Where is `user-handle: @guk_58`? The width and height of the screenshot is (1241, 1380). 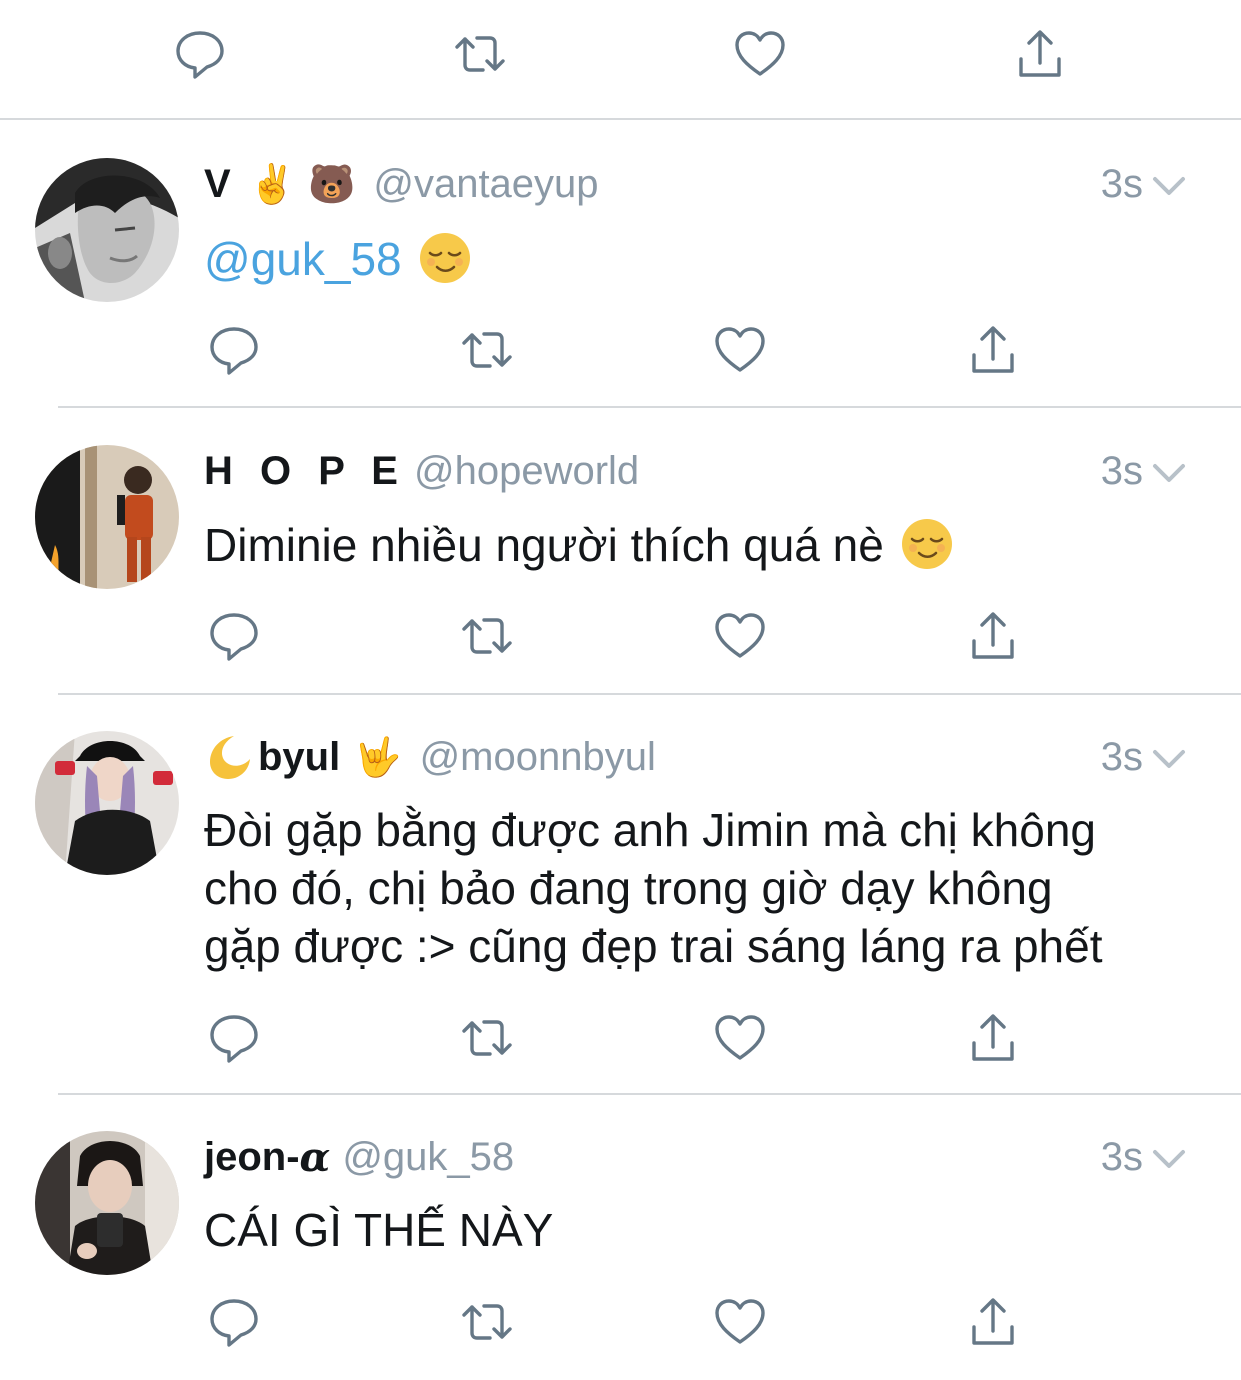
user-handle: @guk_58 is located at coordinates (428, 1157).